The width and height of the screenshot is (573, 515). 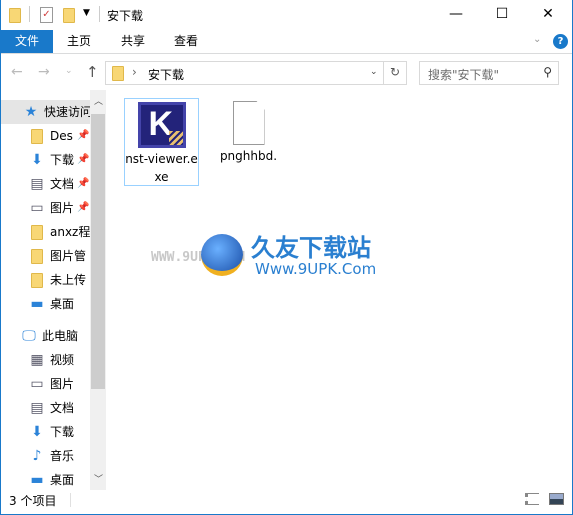 What do you see at coordinates (316, 269) in the screenshot?
I see `watermark-url: Www.9UPK.Com` at bounding box center [316, 269].